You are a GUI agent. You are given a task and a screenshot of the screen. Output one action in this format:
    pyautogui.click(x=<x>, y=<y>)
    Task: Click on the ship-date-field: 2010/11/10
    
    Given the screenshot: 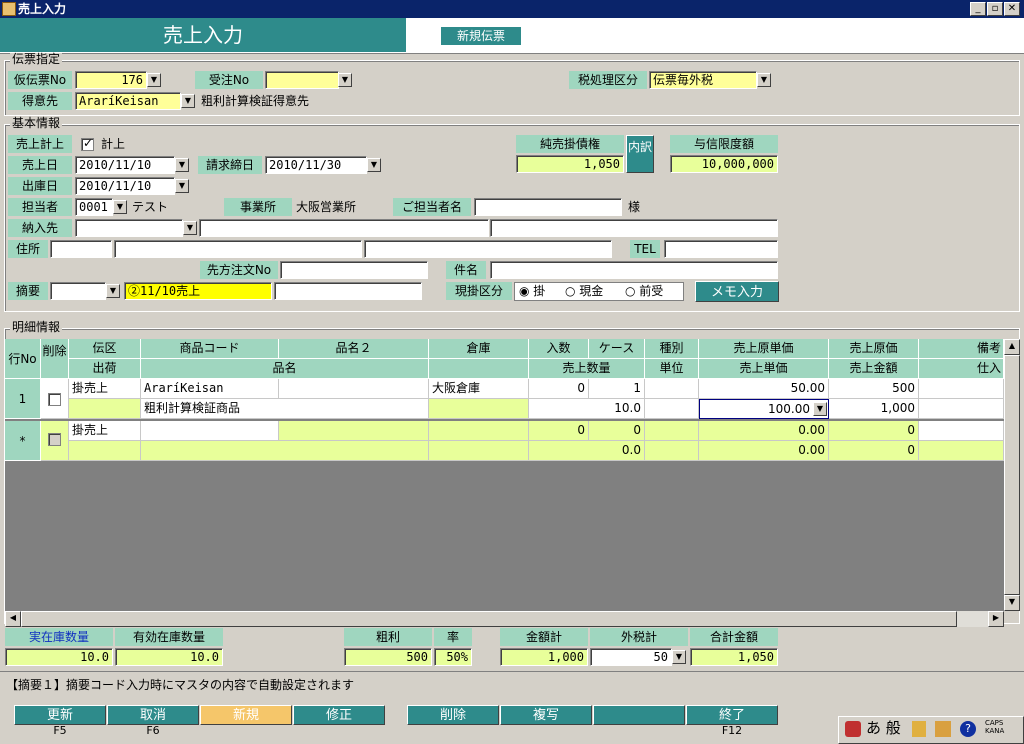 What is the action you would take?
    pyautogui.click(x=125, y=186)
    